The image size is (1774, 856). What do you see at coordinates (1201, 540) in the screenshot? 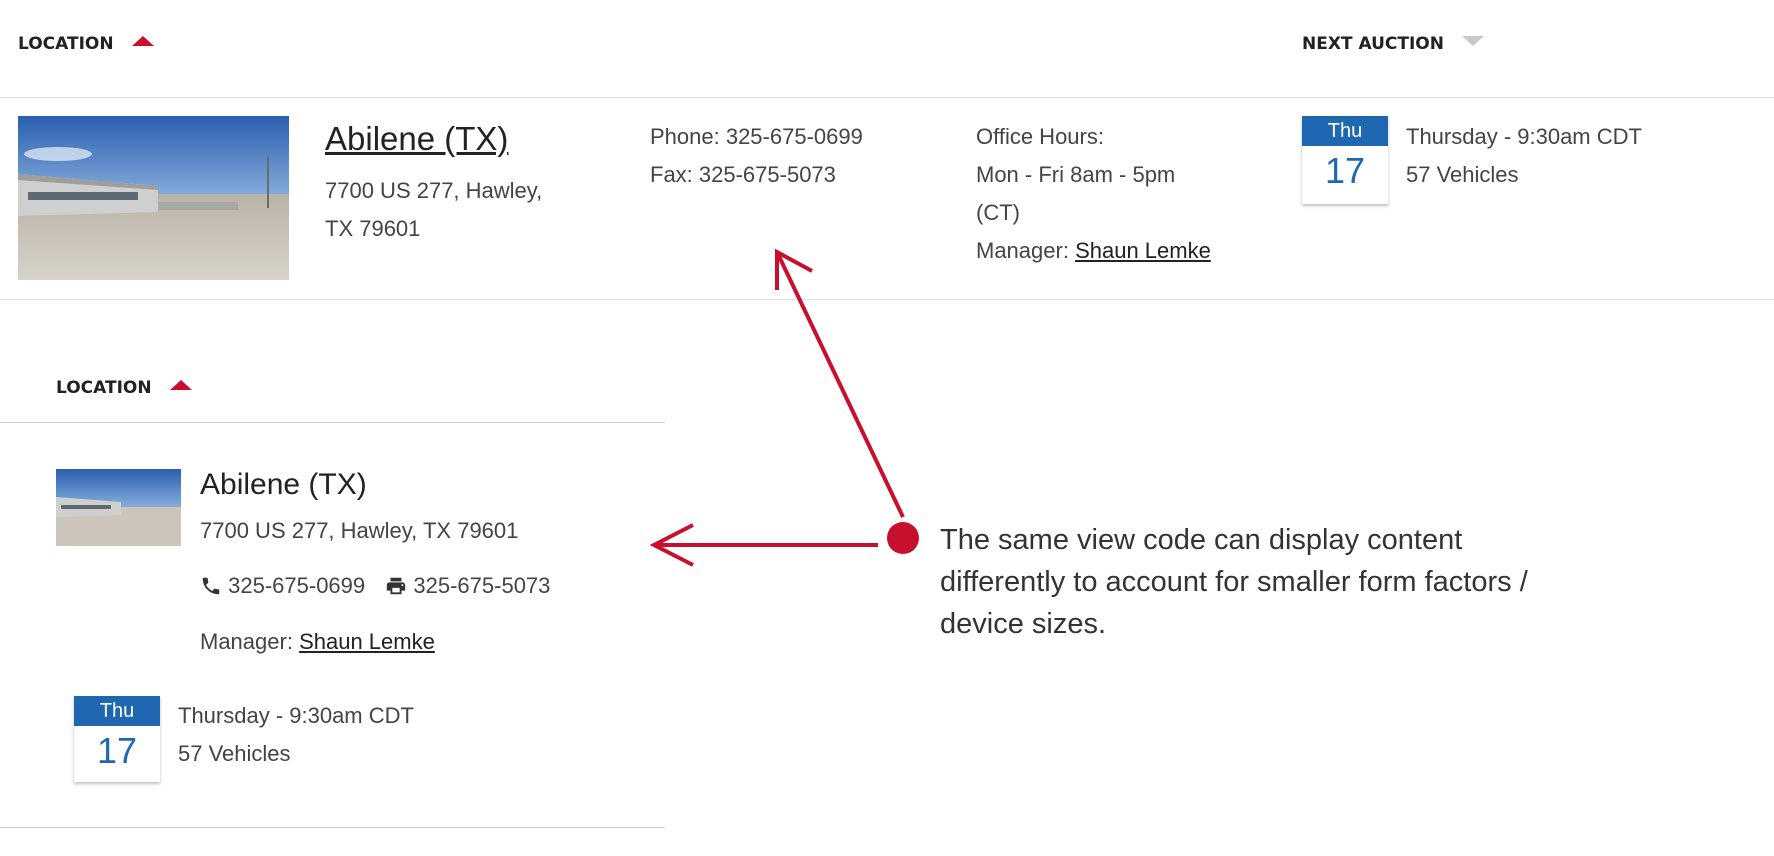
I see `annotation-line-1: The same view code can display content` at bounding box center [1201, 540].